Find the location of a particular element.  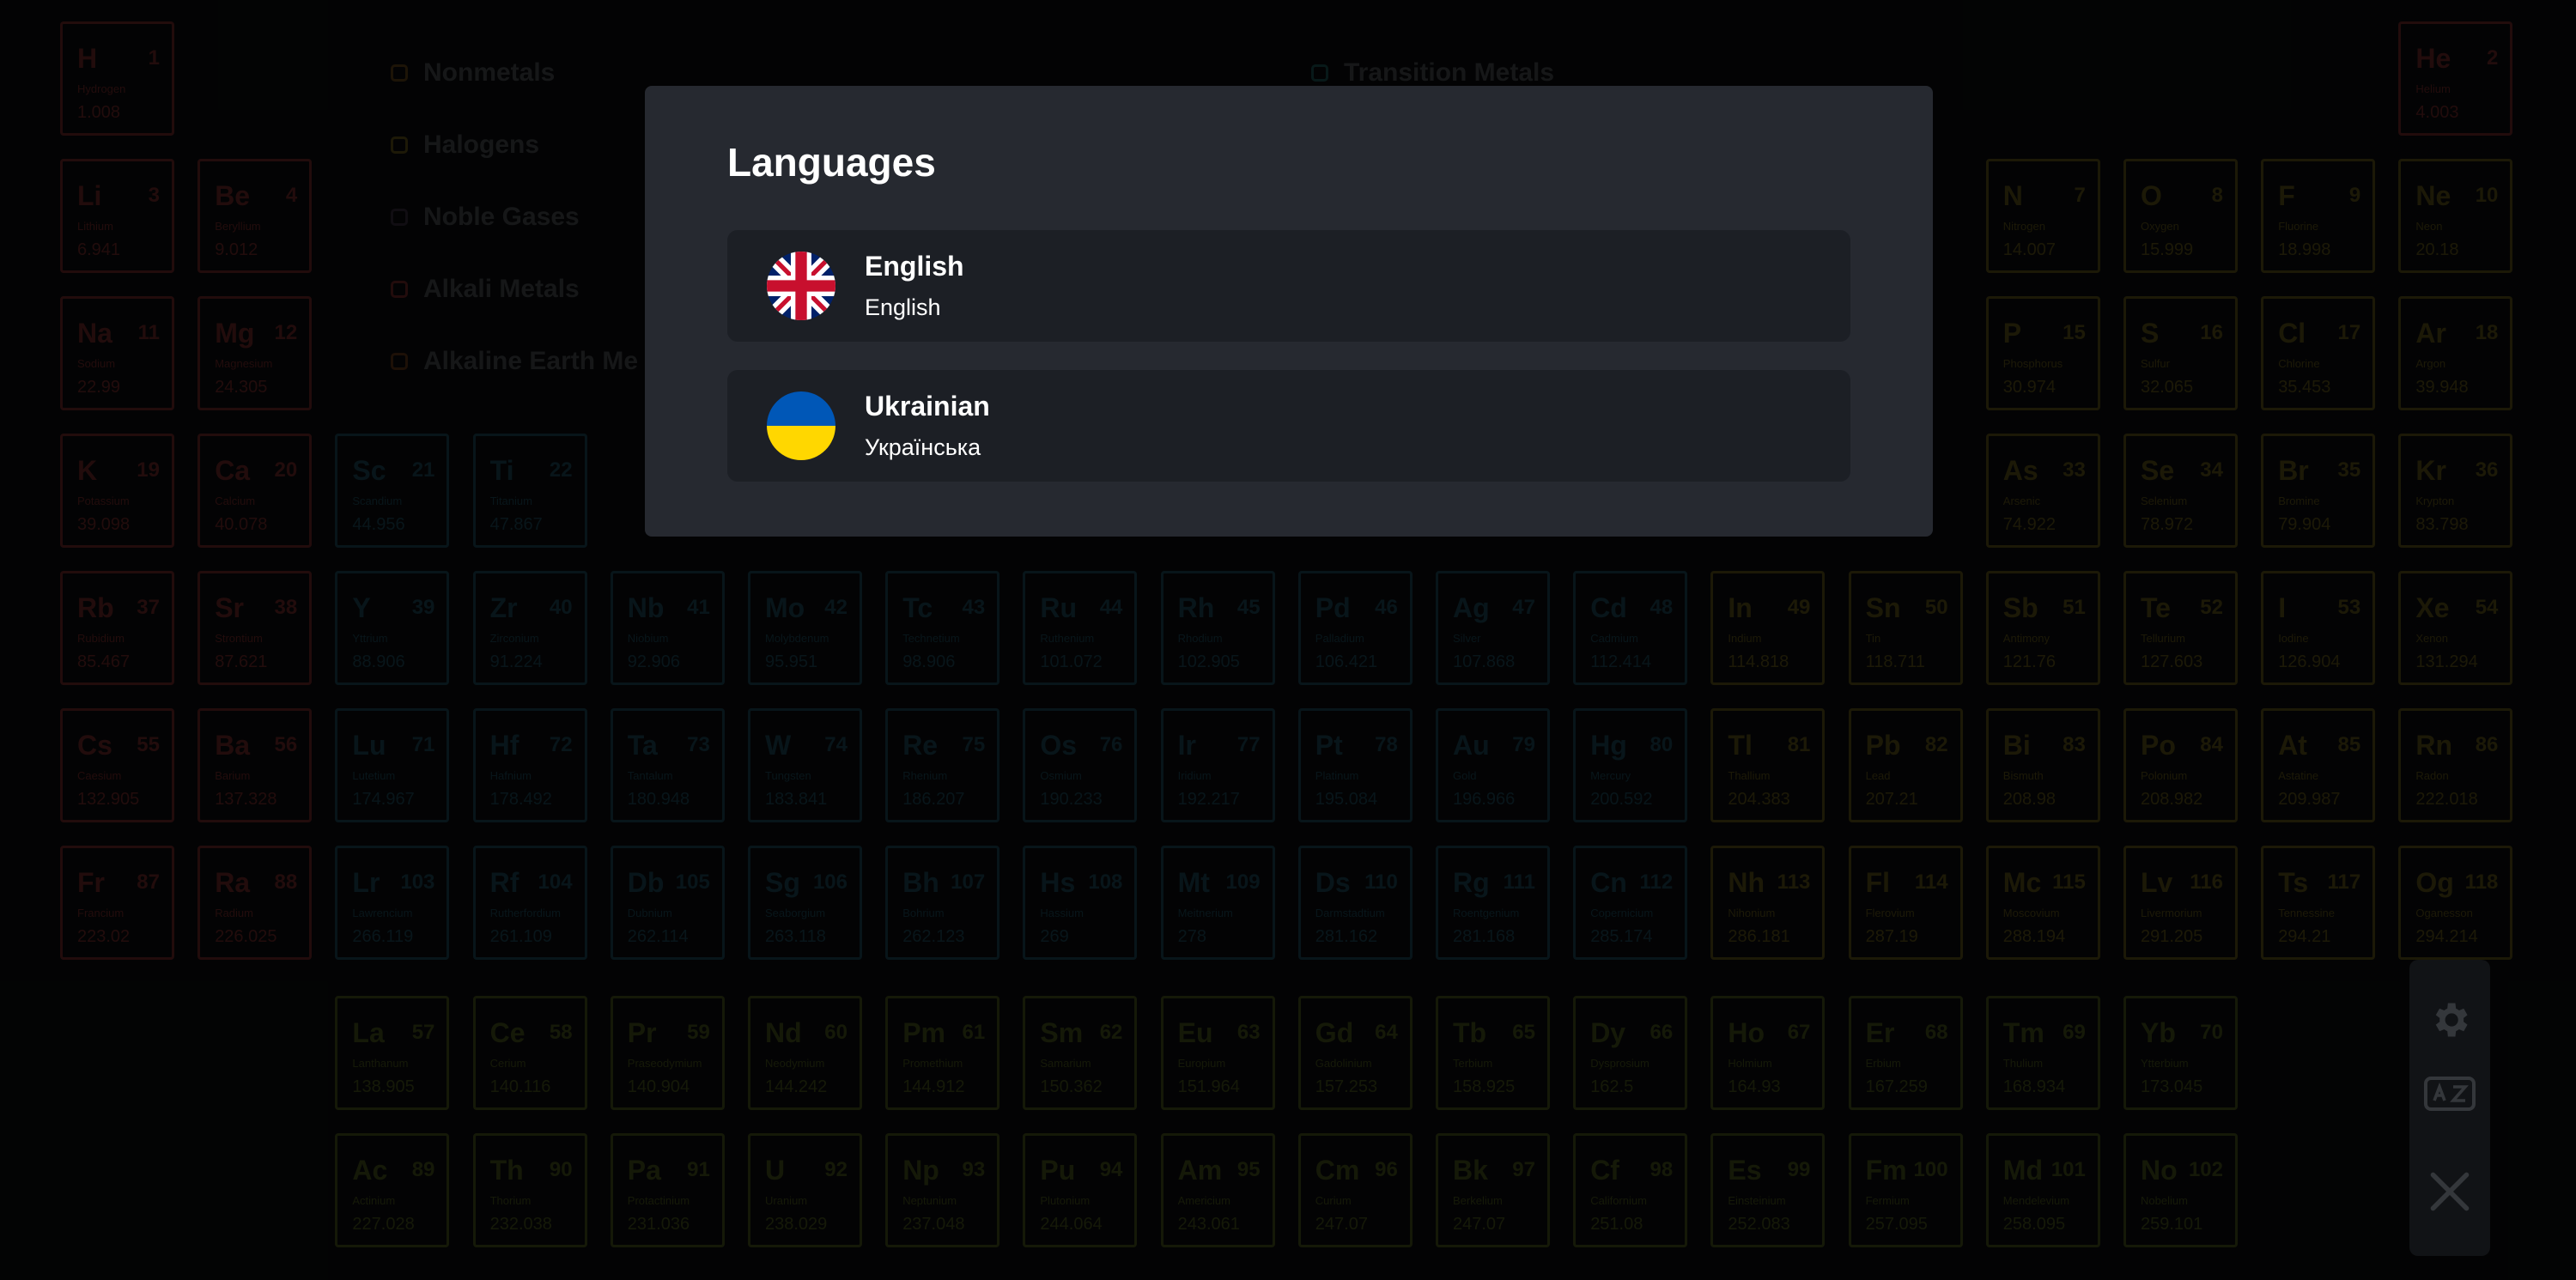

settings-button is located at coordinates (2450, 1020).